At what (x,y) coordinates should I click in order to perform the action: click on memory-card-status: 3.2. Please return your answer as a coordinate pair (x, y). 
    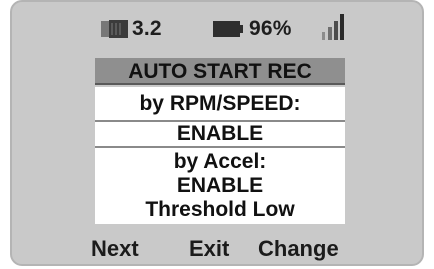
    Looking at the image, I should click on (131, 29).